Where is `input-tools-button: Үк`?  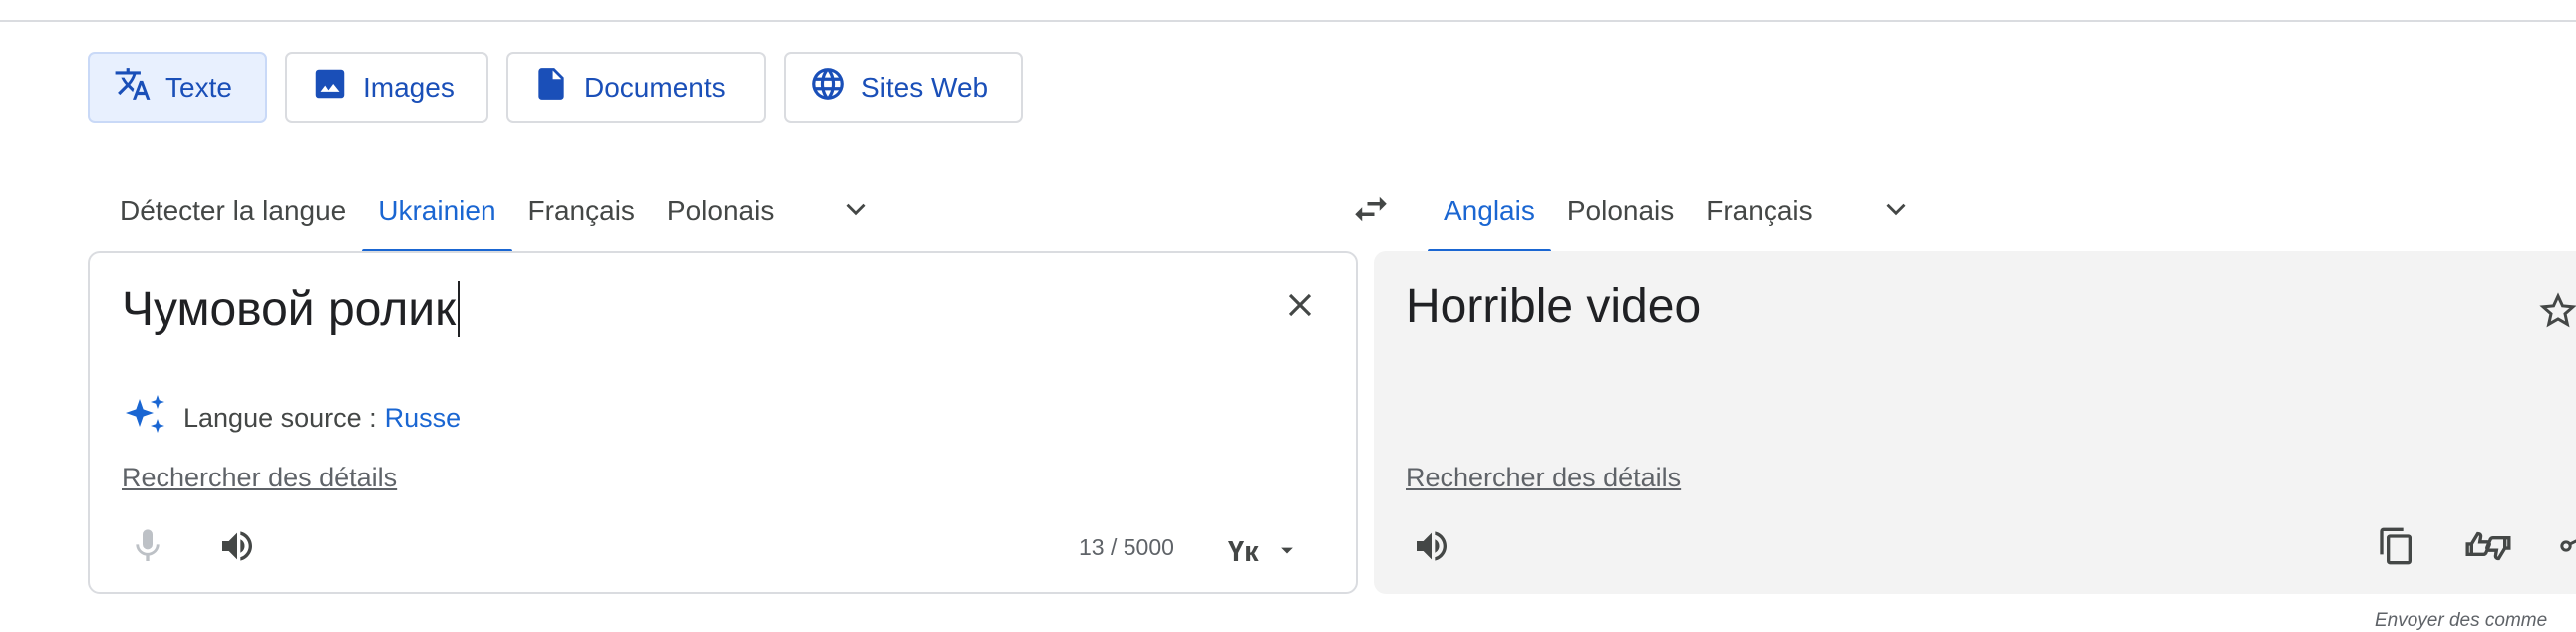 input-tools-button: Үк is located at coordinates (1264, 552).